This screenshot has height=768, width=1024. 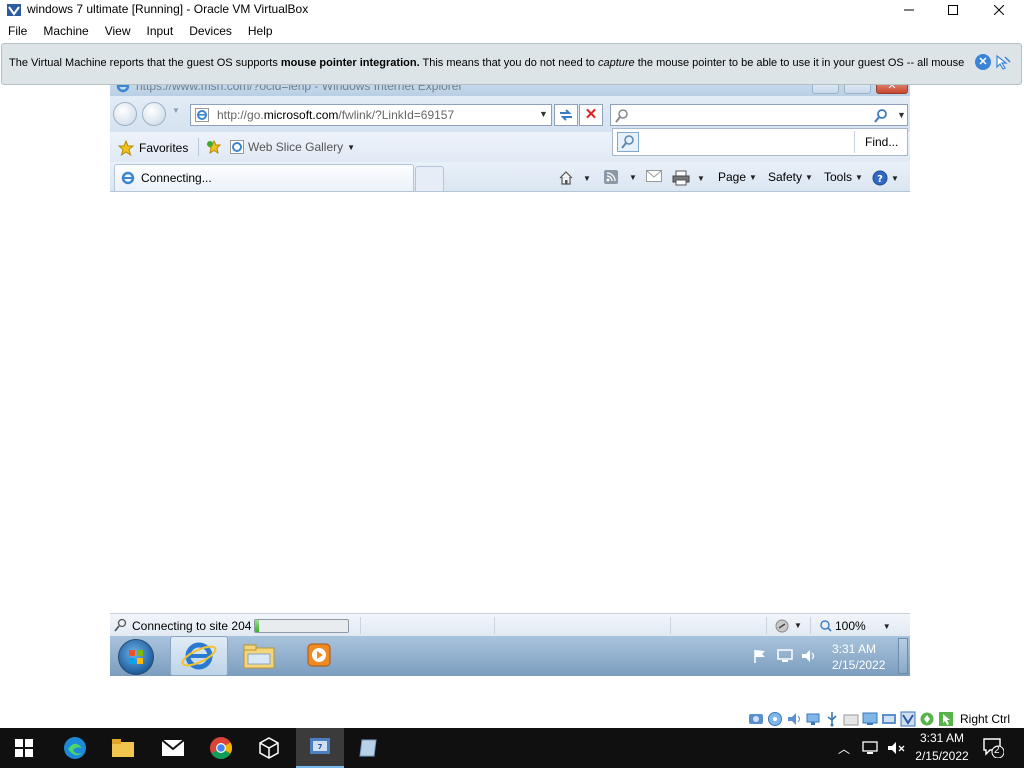 I want to click on favorites-button: Favorites, so click(x=153, y=148).